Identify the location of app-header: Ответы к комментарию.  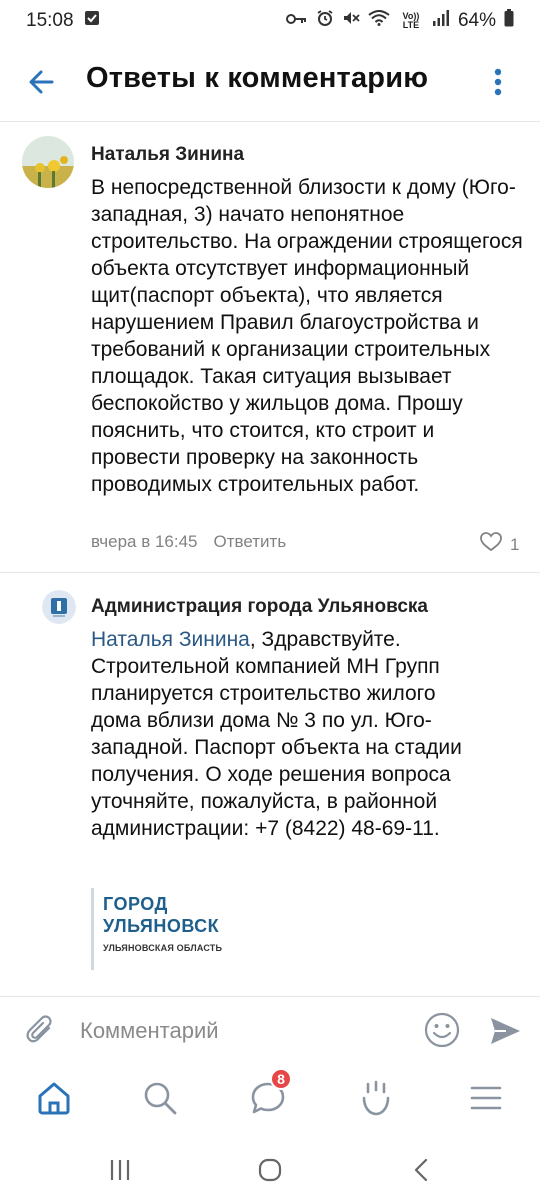
(270, 81).